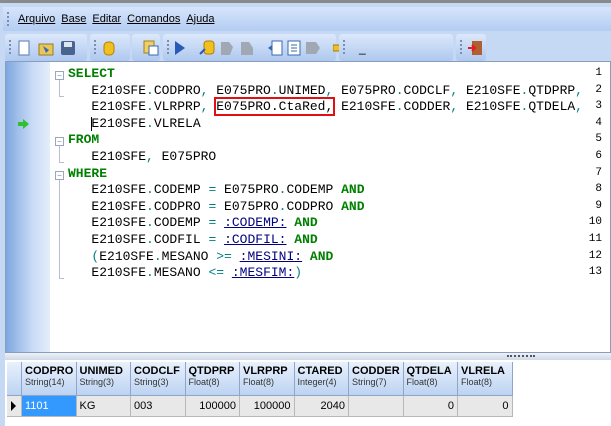 Image resolution: width=611 pixels, height=426 pixels. I want to click on line-number: 6, so click(598, 156).